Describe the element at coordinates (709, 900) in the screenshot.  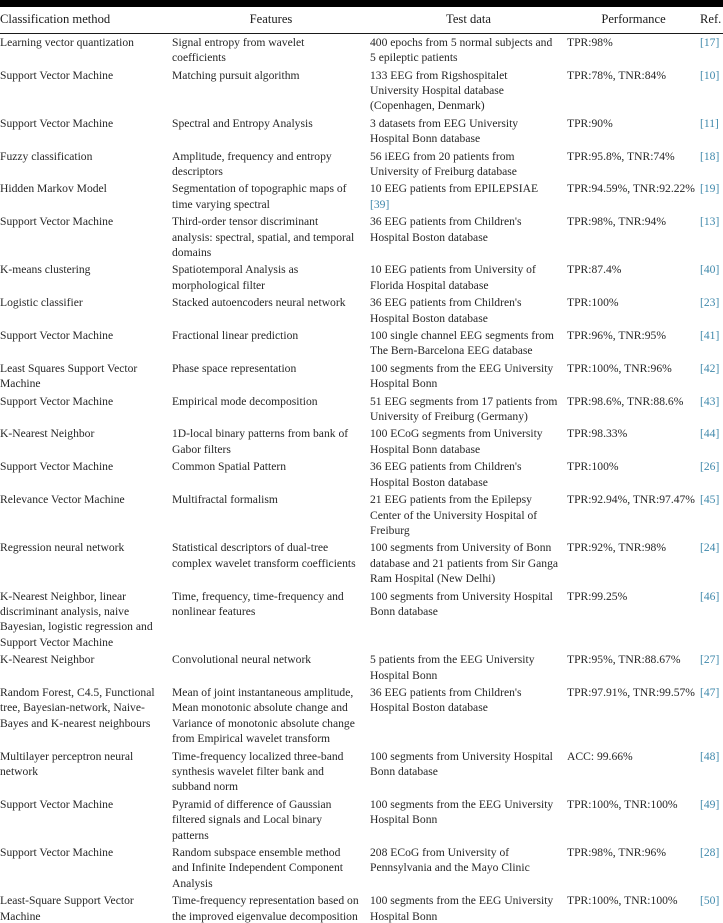
I see `reference-link: [50]` at that location.